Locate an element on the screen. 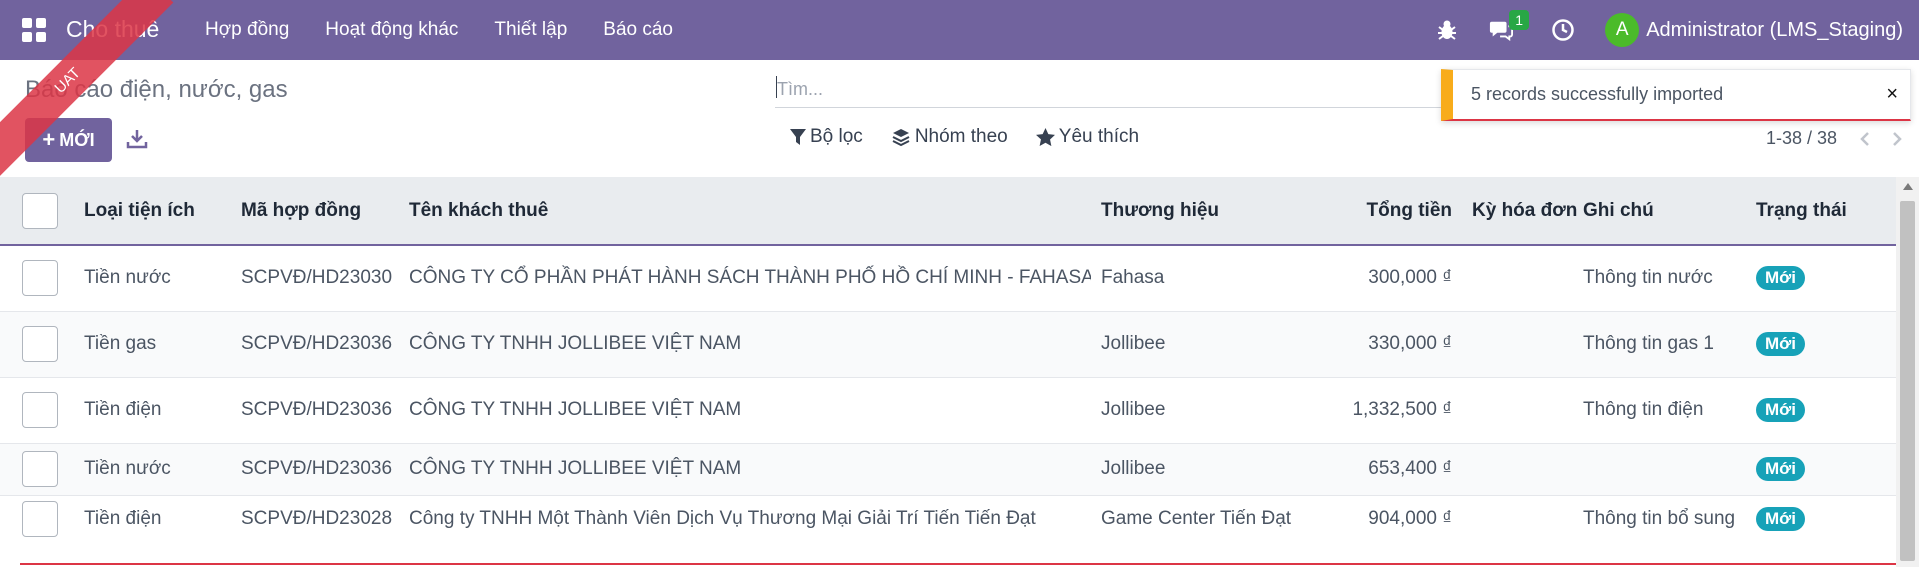 The image size is (1919, 567). cell-total: 653,400 ₫ is located at coordinates (1393, 468).